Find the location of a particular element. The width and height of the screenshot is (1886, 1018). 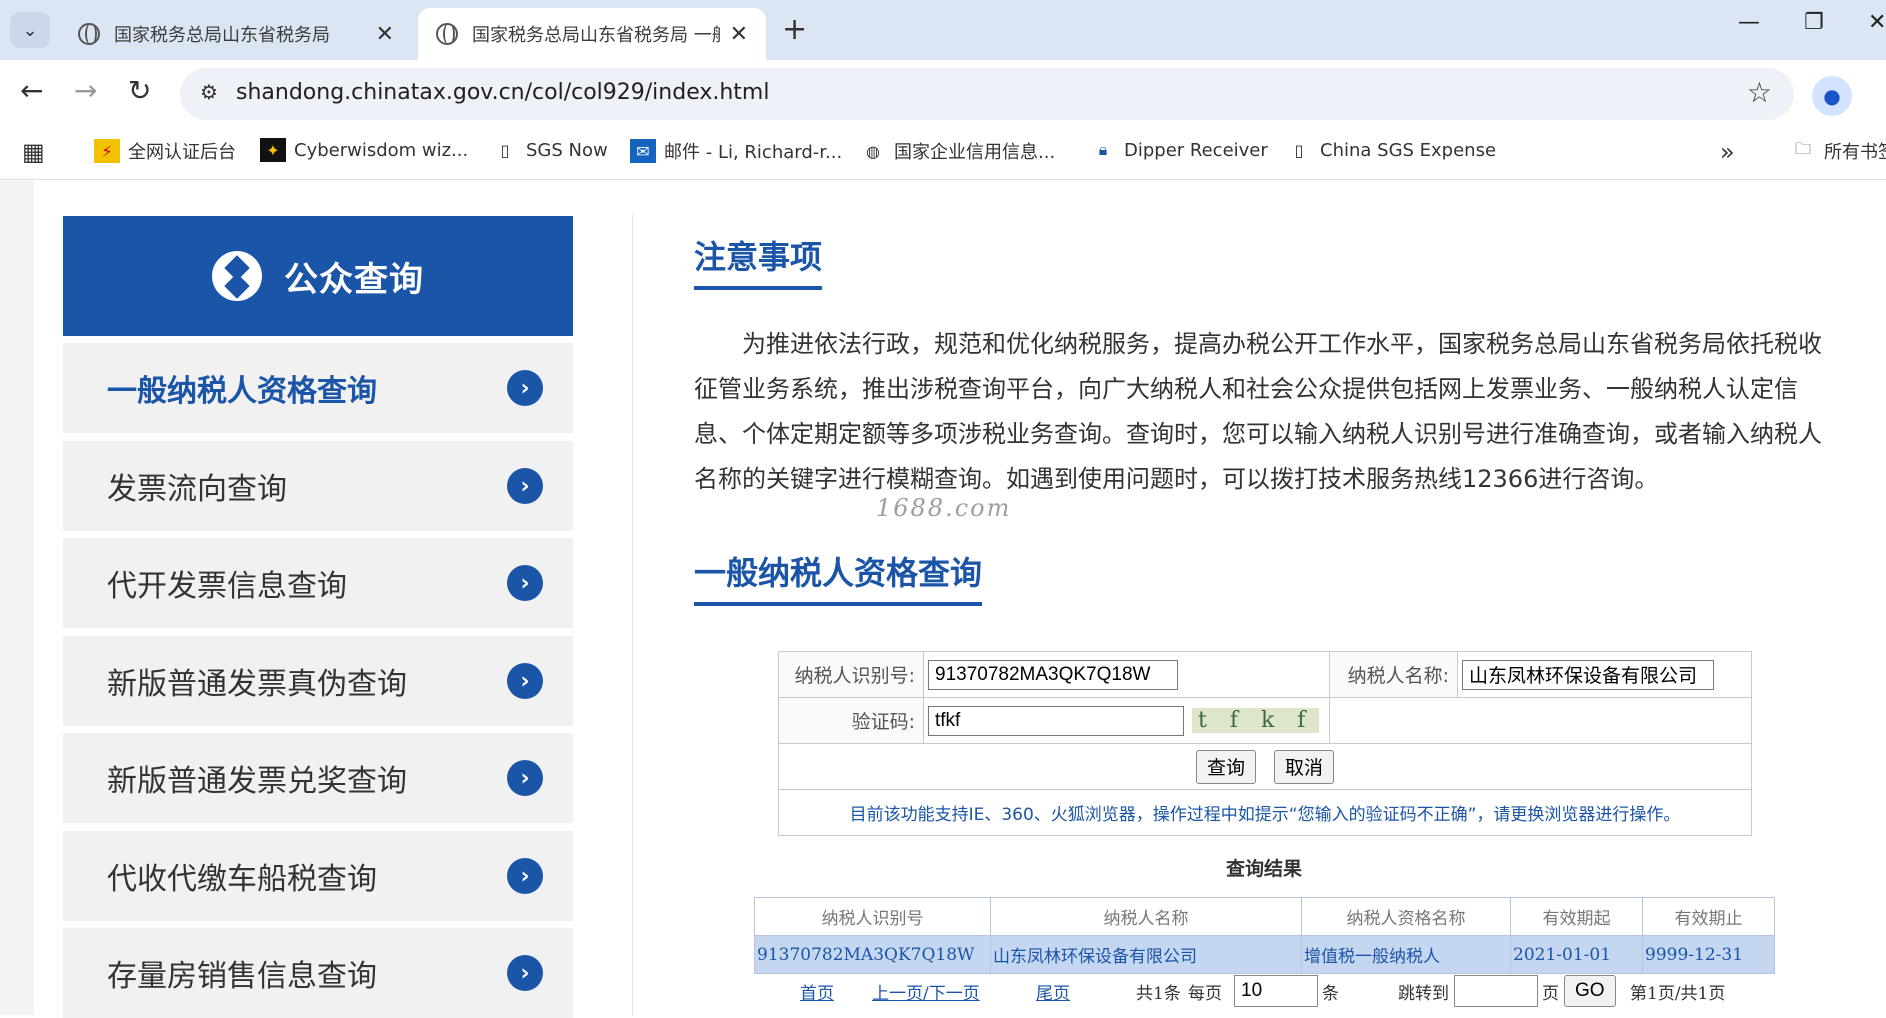

bookmark-label: 所有书签 is located at coordinates (1855, 152).